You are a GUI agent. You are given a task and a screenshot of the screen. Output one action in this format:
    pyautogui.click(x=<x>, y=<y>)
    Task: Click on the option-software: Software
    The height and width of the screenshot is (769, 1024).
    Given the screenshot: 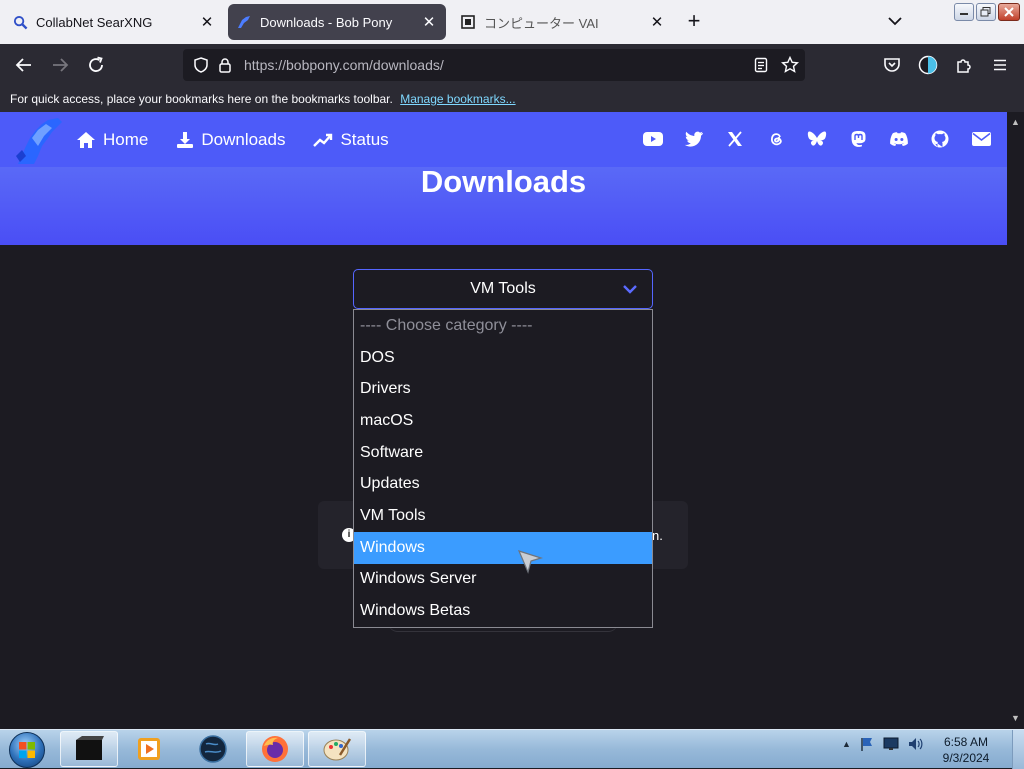 What is the action you would take?
    pyautogui.click(x=503, y=453)
    